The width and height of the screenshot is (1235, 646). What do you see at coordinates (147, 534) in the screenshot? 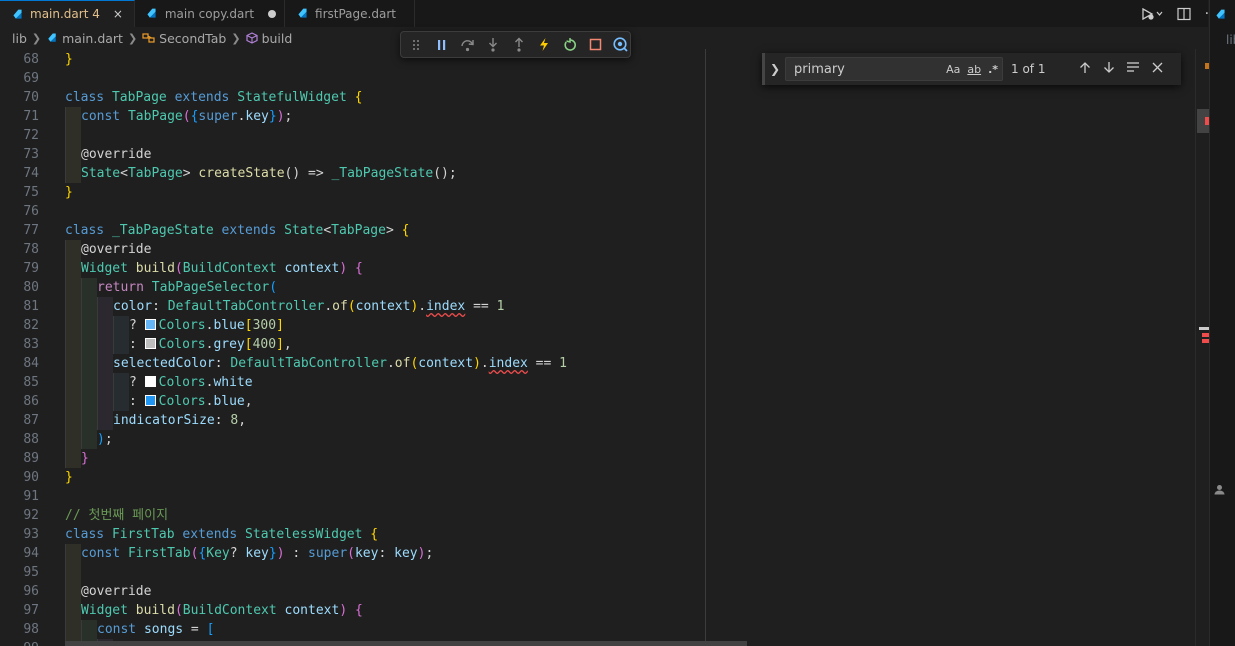
I see `code-token: FirstTab` at bounding box center [147, 534].